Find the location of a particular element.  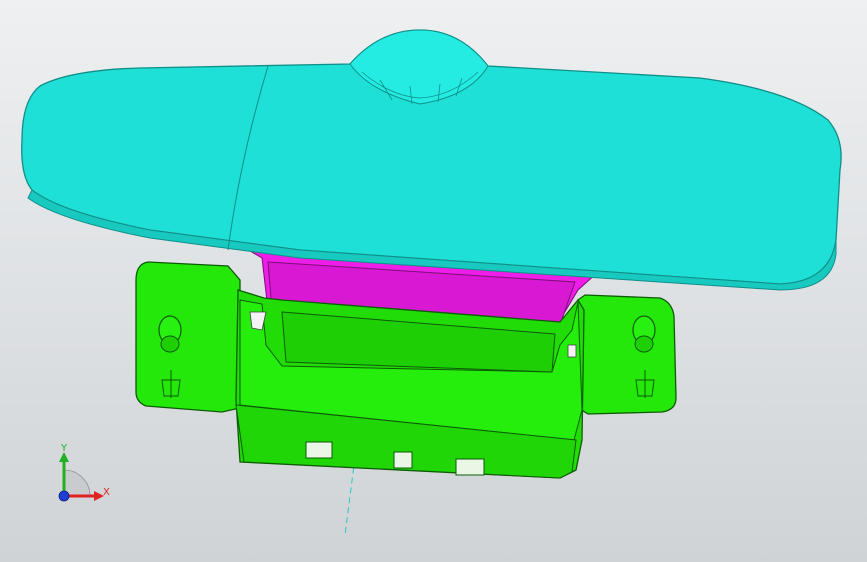

triad-arc is located at coordinates (77, 483).